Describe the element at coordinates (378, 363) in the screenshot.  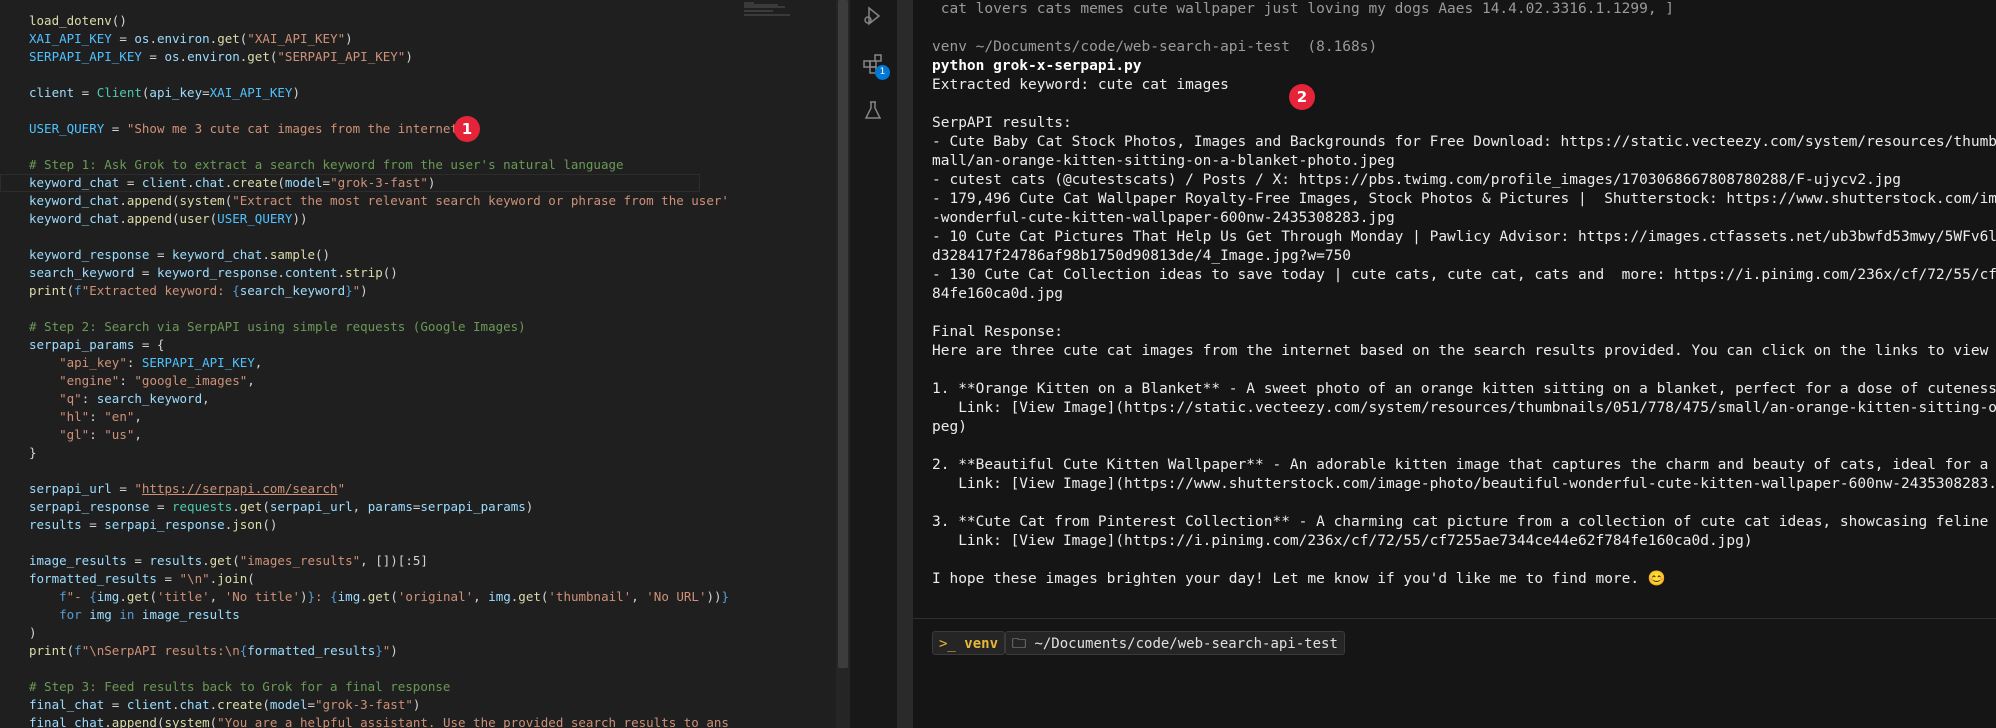
I see `code-line: "api_key": SERPAPI_API_KEY,` at that location.